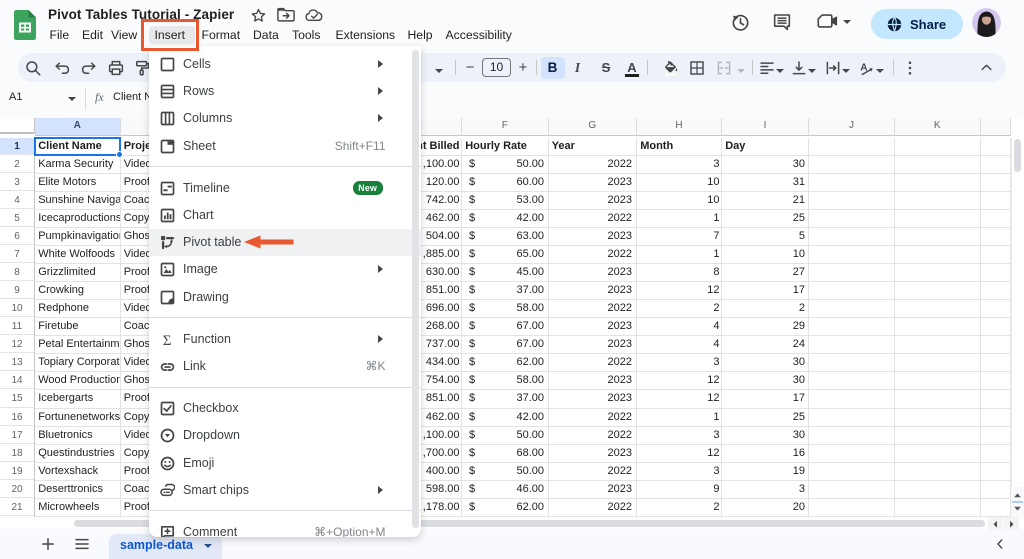  What do you see at coordinates (765, 164) in the screenshot?
I see `cell-I2: 30` at bounding box center [765, 164].